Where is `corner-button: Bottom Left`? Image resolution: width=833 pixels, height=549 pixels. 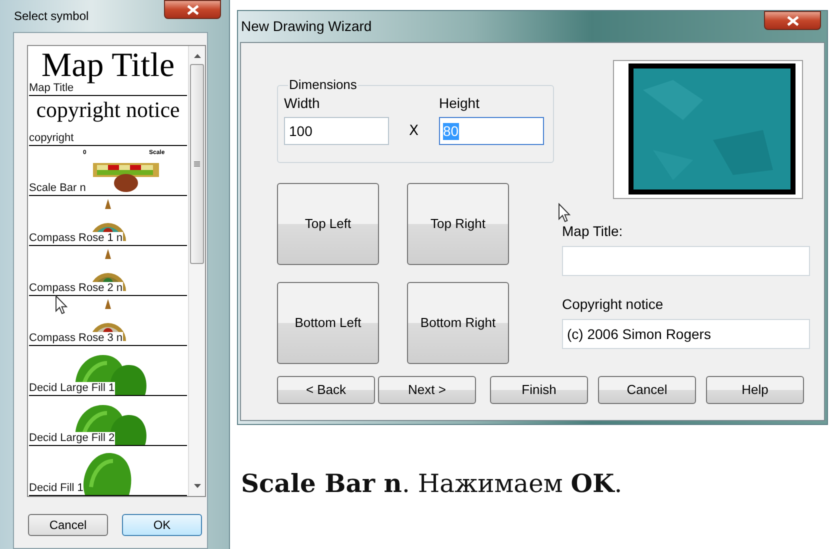 corner-button: Bottom Left is located at coordinates (328, 323).